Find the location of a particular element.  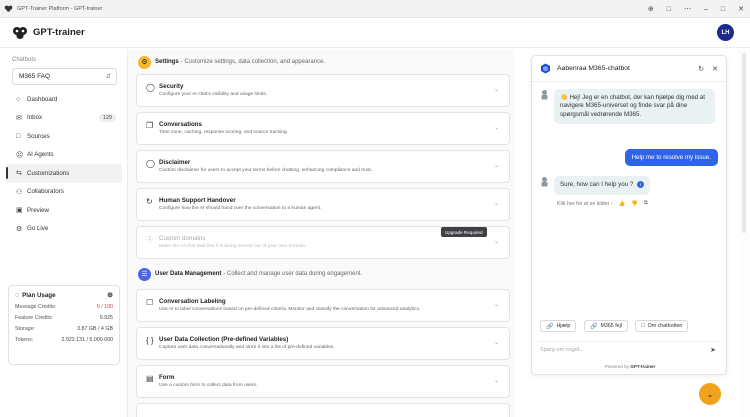

dashboard-icon: ○ is located at coordinates (18, 99).